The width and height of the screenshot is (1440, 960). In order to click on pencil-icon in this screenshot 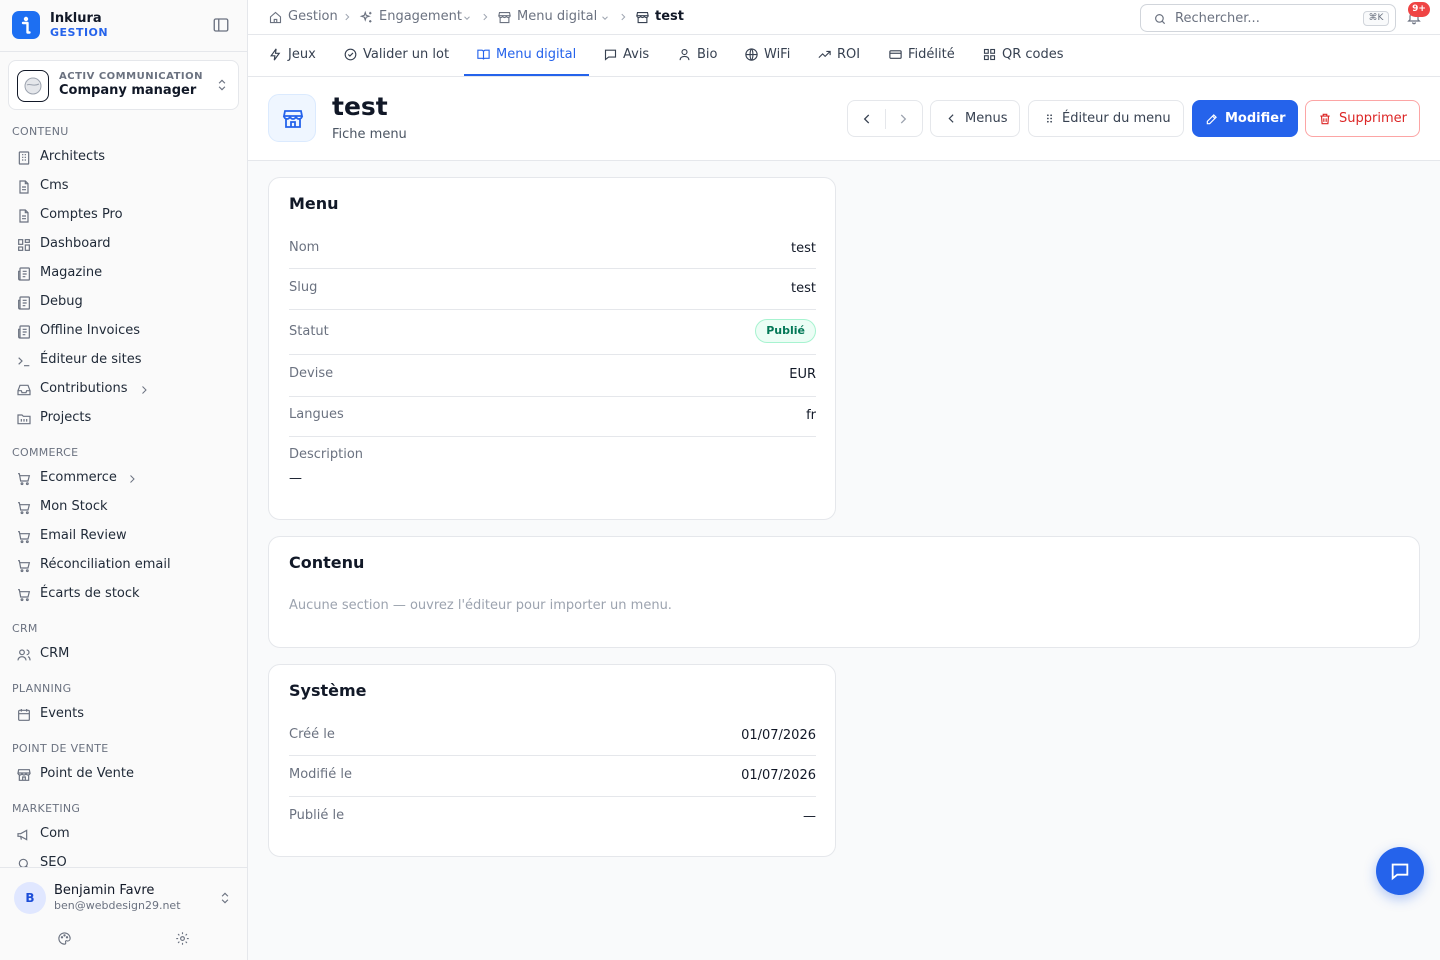, I will do `click(1212, 119)`.